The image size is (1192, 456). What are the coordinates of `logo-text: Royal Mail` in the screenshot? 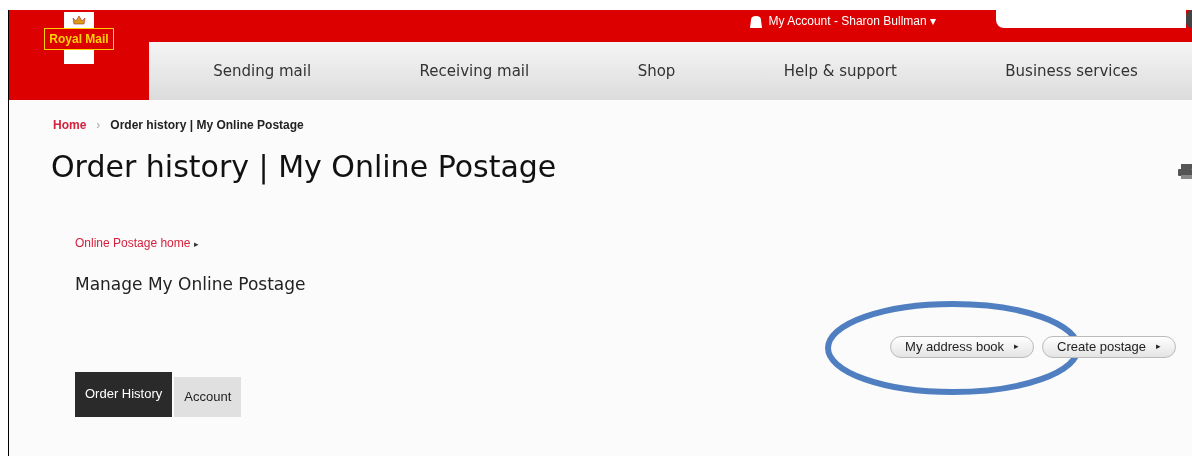 It's located at (79, 39).